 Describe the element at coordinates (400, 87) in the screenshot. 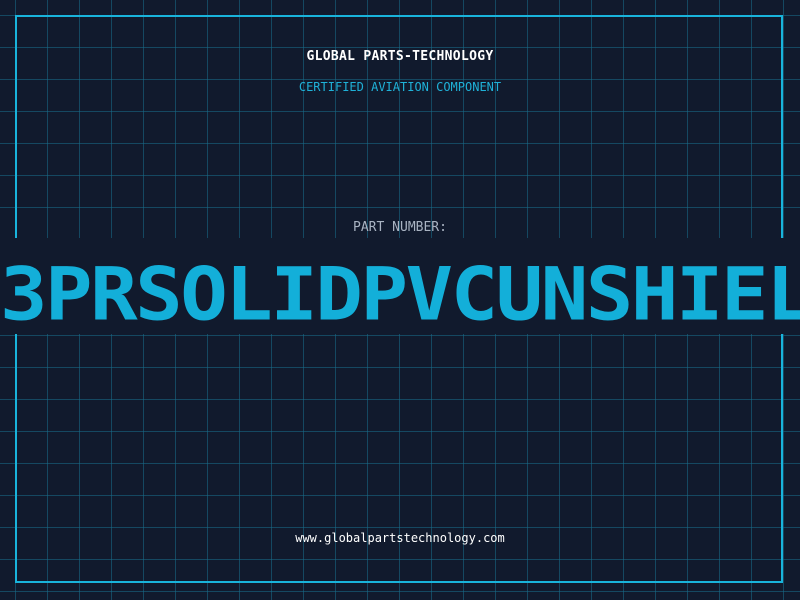

I see `certification-subtitle: CERTIFIED AVIATION COMPONENT` at that location.